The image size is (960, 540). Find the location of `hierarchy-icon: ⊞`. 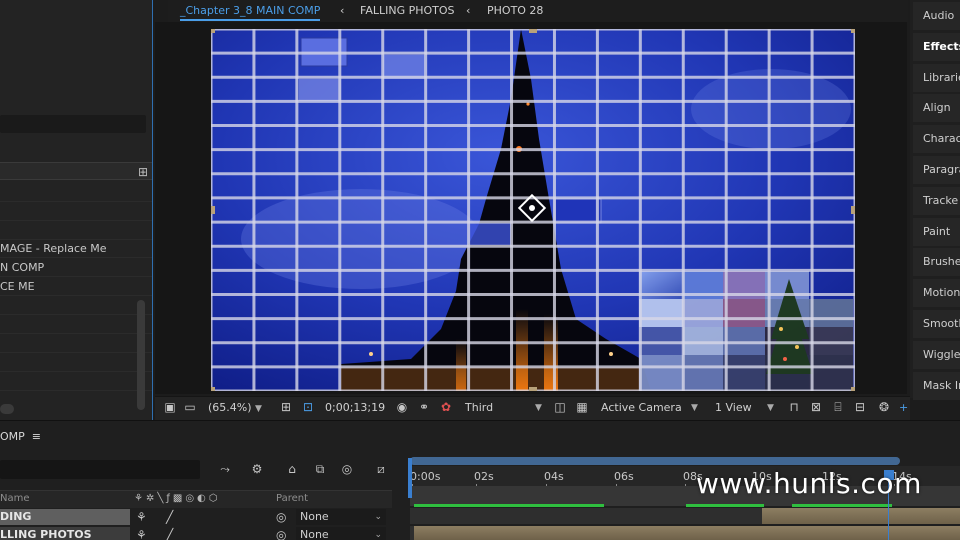

hierarchy-icon: ⊞ is located at coordinates (143, 172).